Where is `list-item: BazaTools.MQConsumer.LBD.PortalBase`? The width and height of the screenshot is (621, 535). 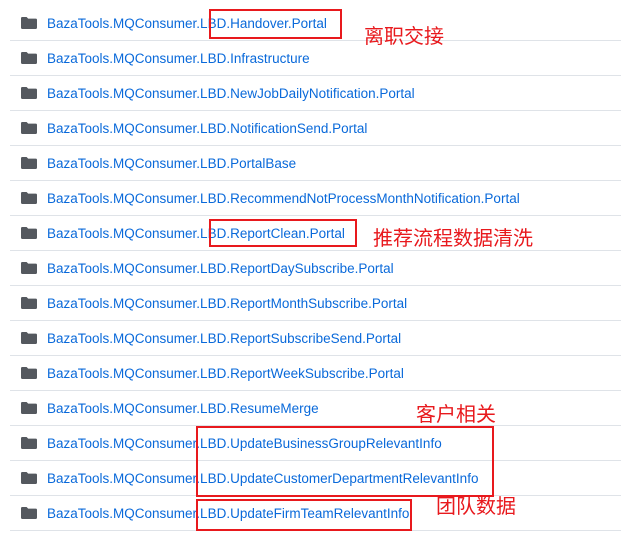
list-item: BazaTools.MQConsumer.LBD.PortalBase is located at coordinates (315, 163).